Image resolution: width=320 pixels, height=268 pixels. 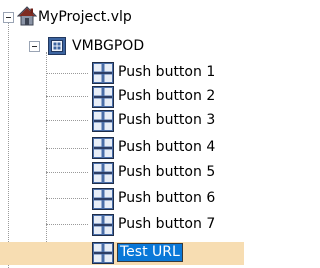 I want to click on tree-item-label: Push button 4, so click(x=166, y=147).